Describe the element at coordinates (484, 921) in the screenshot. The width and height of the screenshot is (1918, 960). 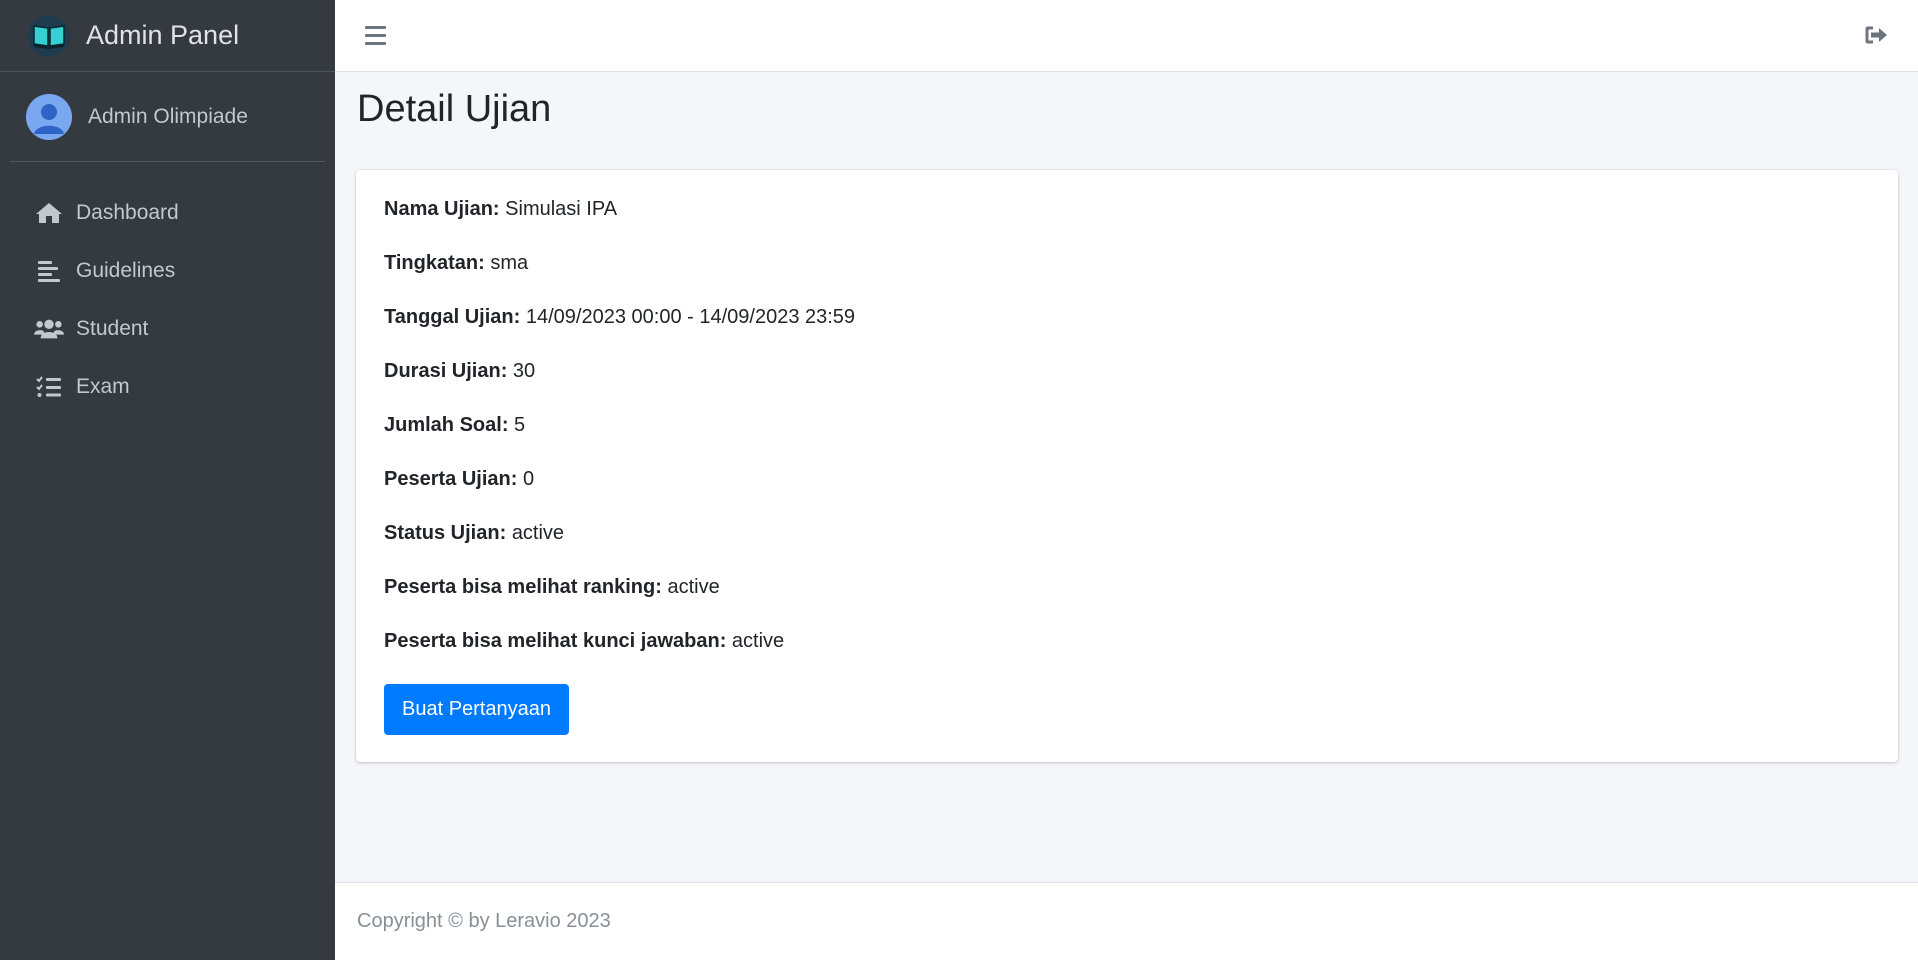
I see `copyright-text: Copyright © by Leravio 2023` at that location.